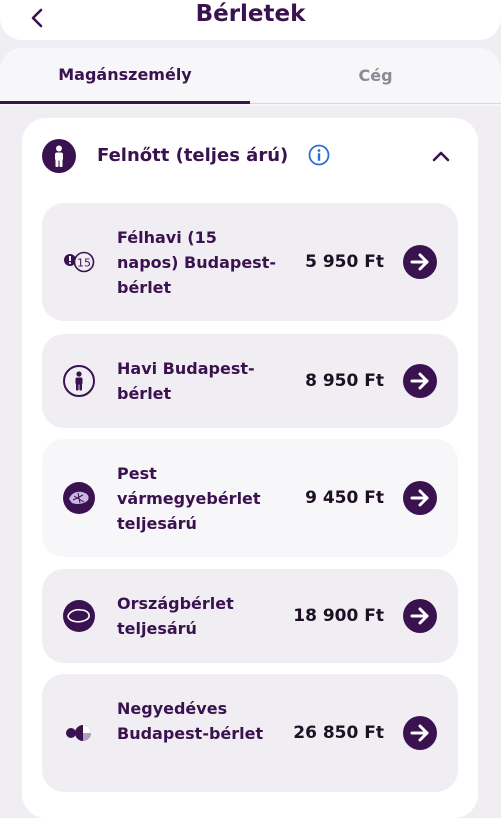 This screenshot has height=818, width=501. Describe the element at coordinates (250, 616) in the screenshot. I see `pass-item-country: Országbérlet teljesárú 18 900 Ft` at that location.